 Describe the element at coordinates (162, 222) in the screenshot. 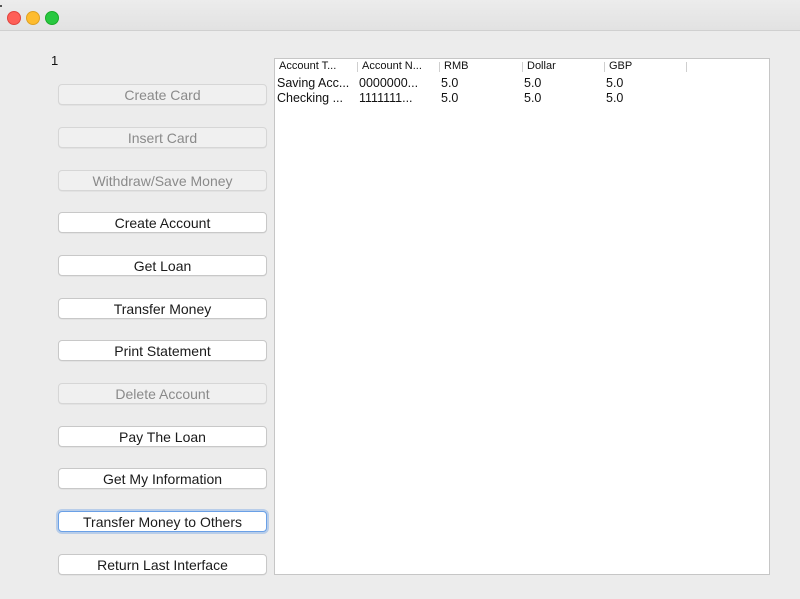

I see `create-account-button: Create Account` at that location.